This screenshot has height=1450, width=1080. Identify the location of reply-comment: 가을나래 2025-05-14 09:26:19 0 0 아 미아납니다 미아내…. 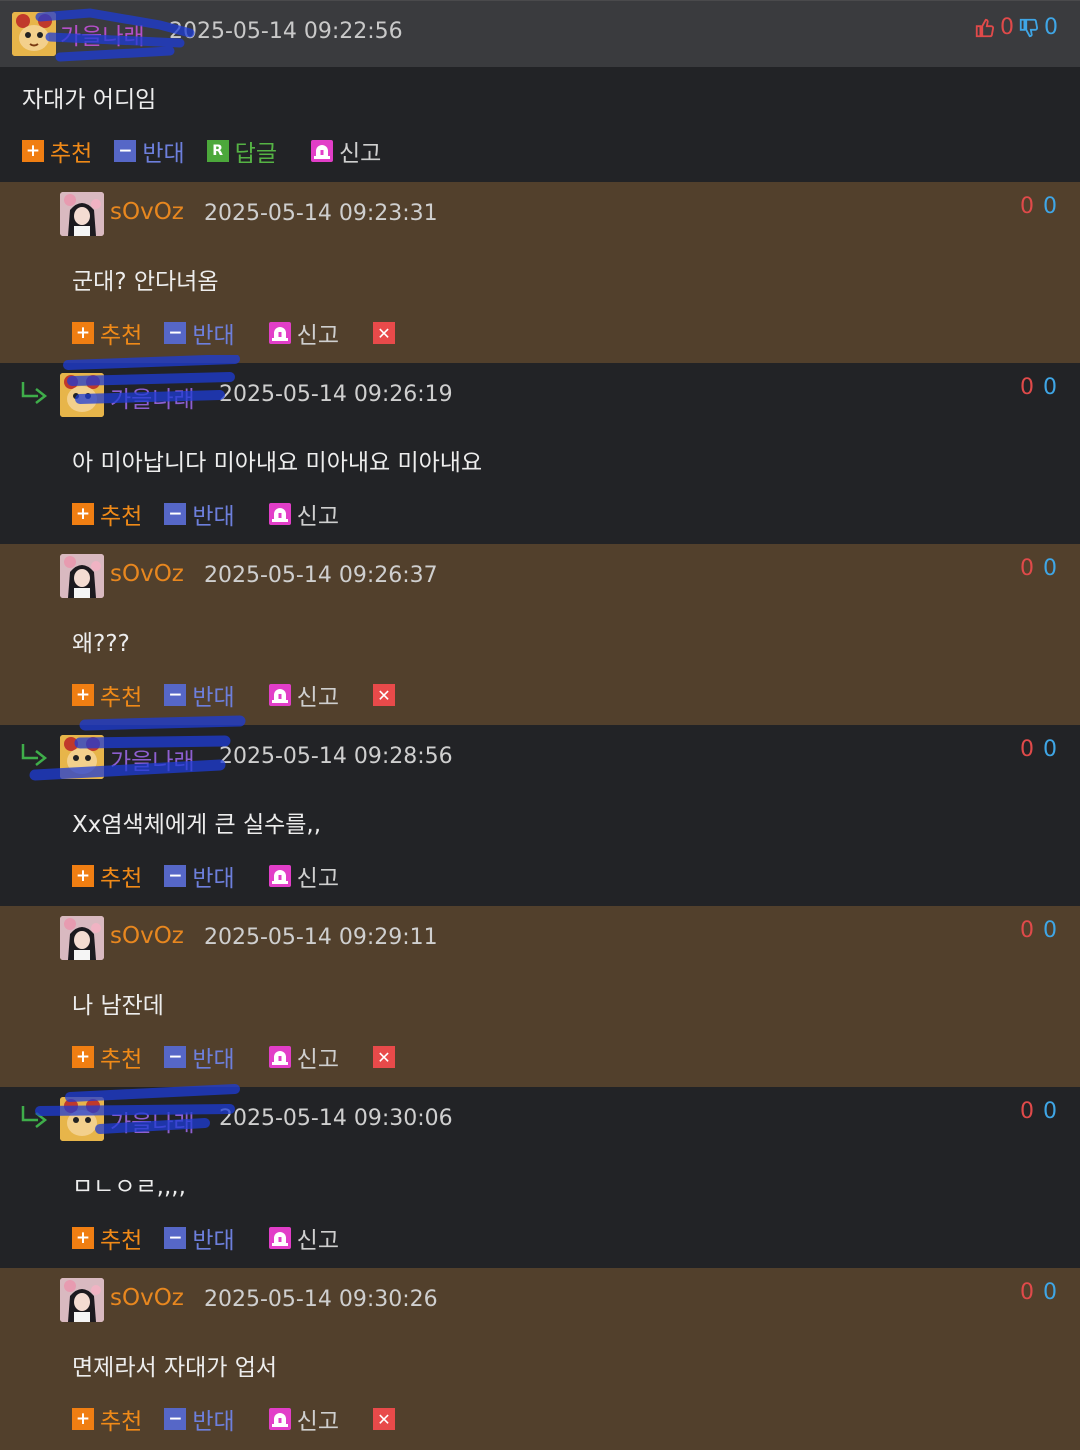
(540, 449).